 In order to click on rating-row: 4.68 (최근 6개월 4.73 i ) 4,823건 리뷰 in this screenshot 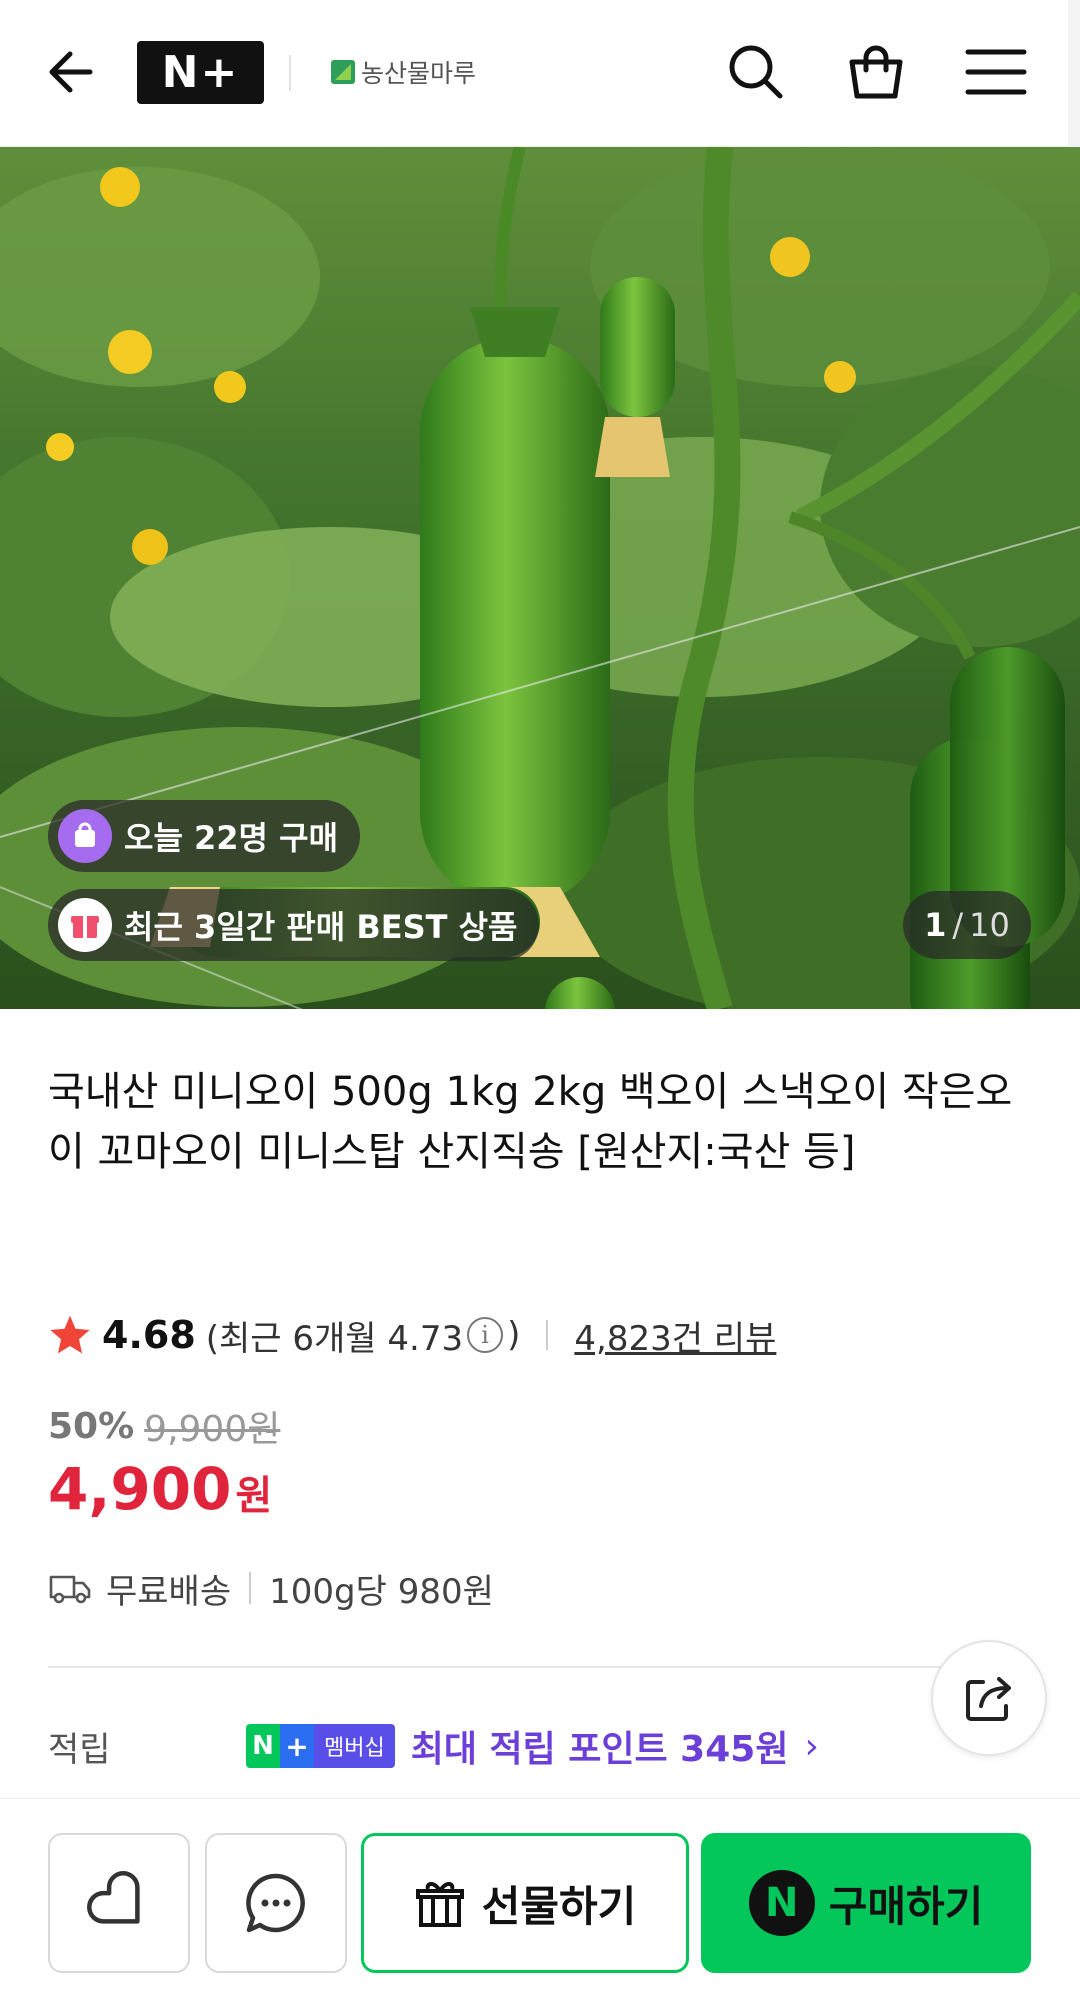, I will do `click(412, 1335)`.